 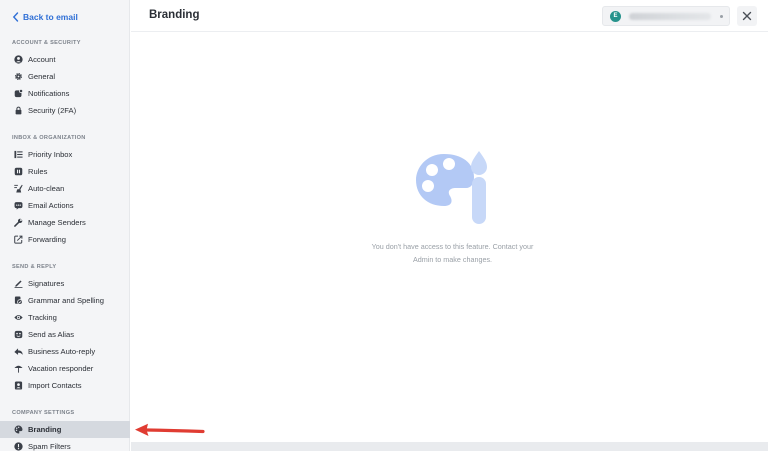 I want to click on no-access-line-2: Admin to make changes., so click(x=452, y=259).